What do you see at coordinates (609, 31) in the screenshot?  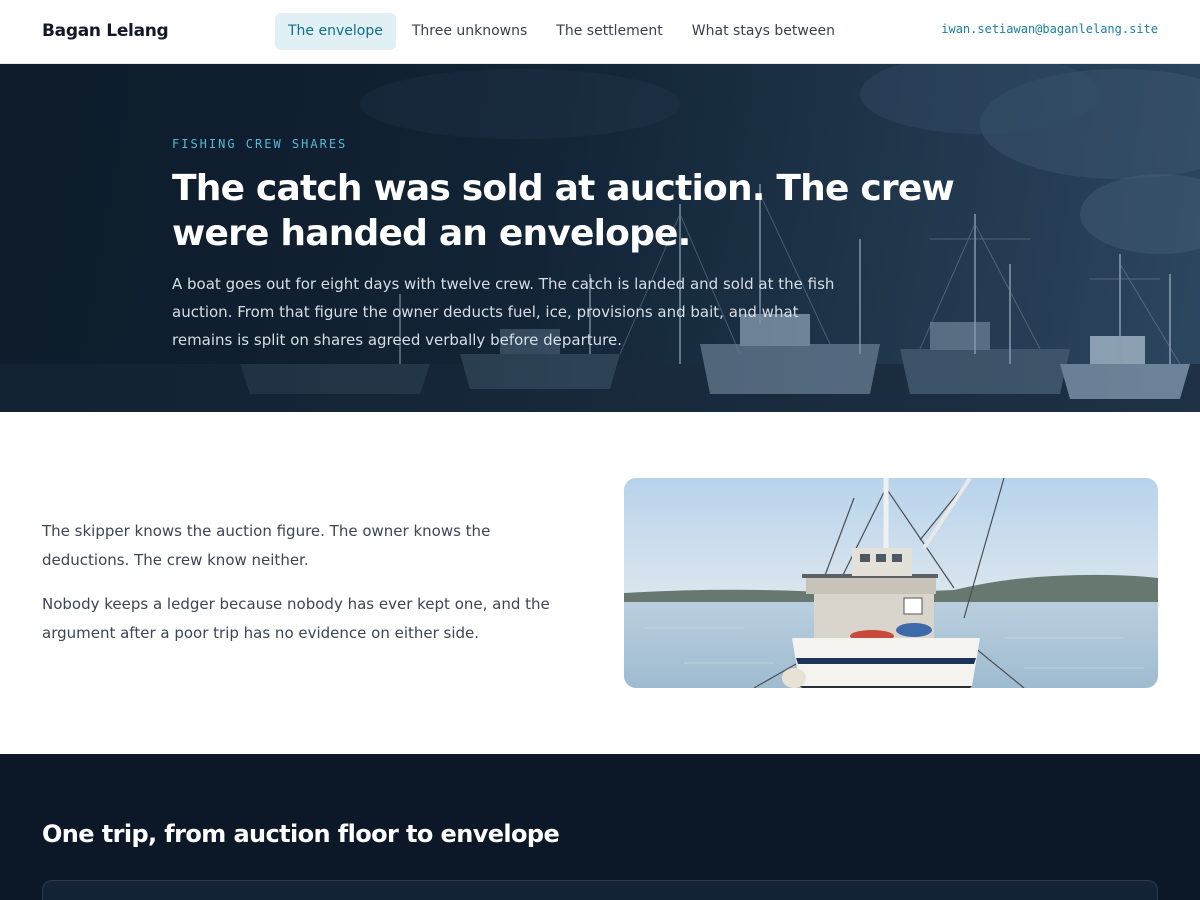 I see `nav-item-the-settlement: The settlement` at bounding box center [609, 31].